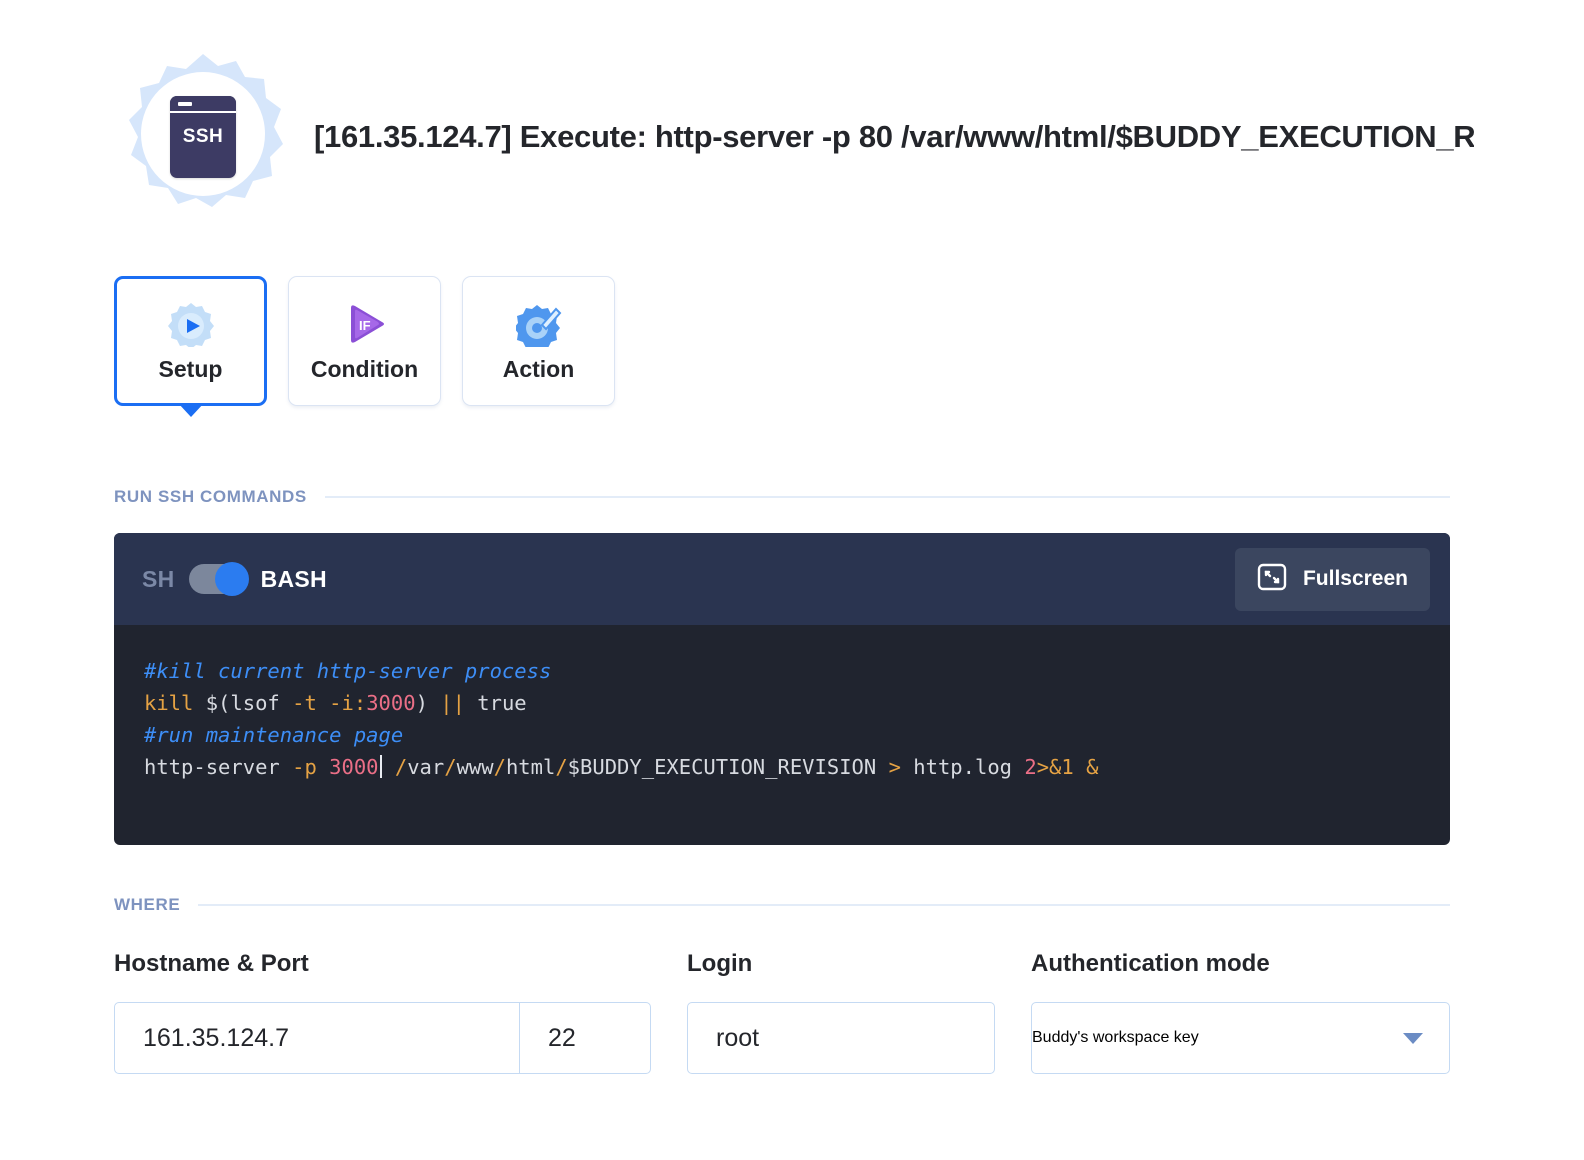 This screenshot has width=1584, height=1160. I want to click on hostname-port-label: Hostname & Port, so click(211, 963).